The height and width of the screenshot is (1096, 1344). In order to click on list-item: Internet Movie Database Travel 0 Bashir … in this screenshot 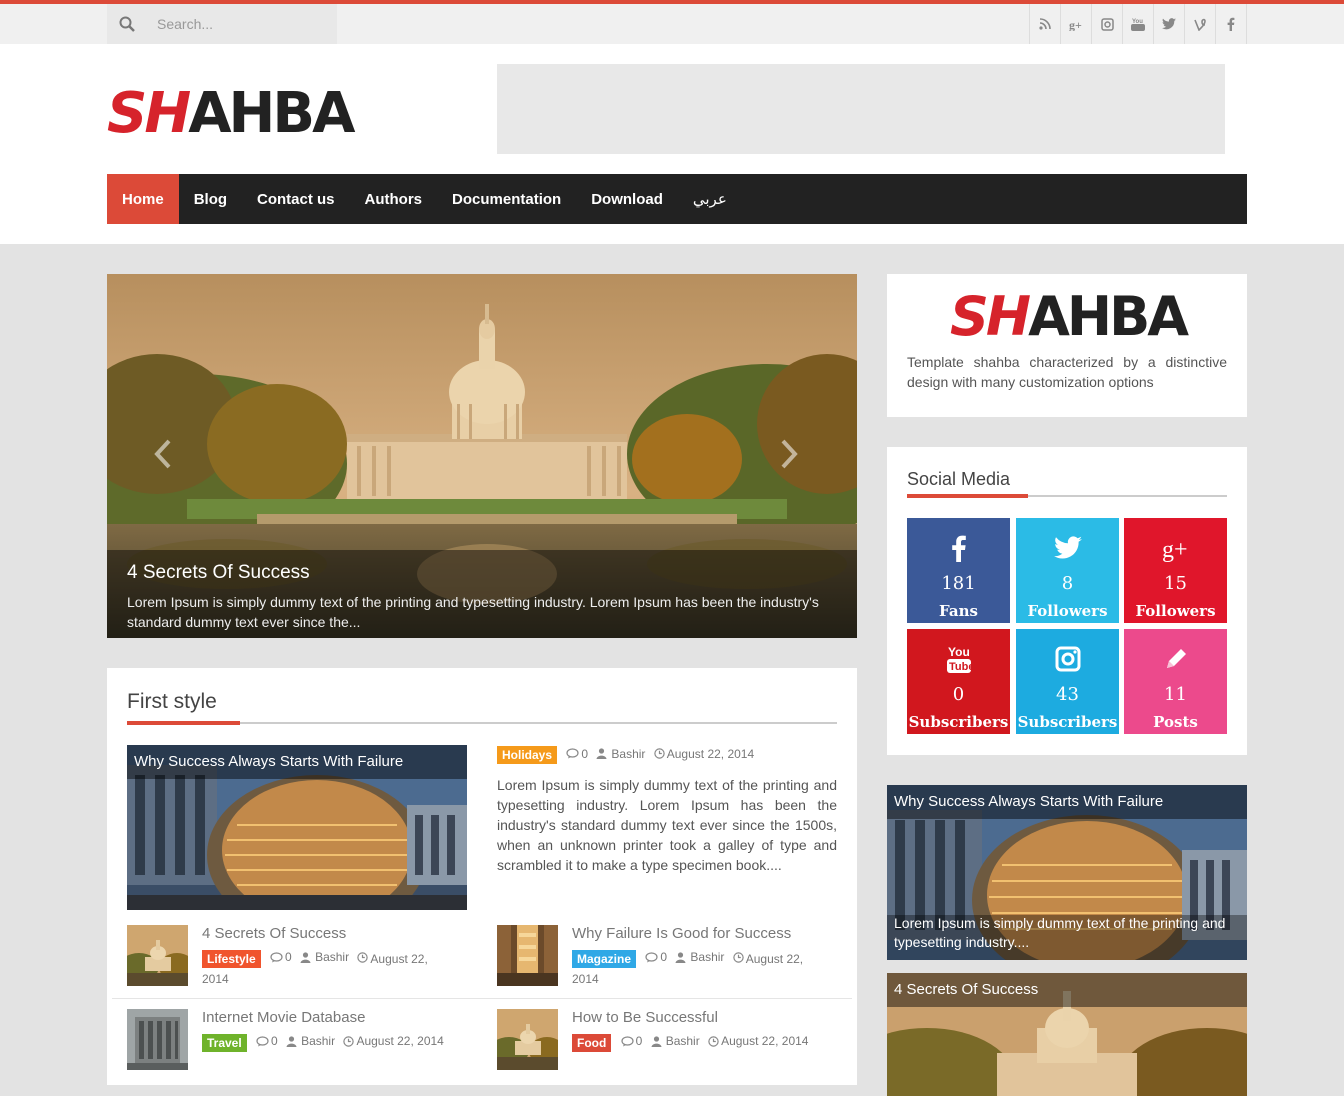, I will do `click(297, 1040)`.